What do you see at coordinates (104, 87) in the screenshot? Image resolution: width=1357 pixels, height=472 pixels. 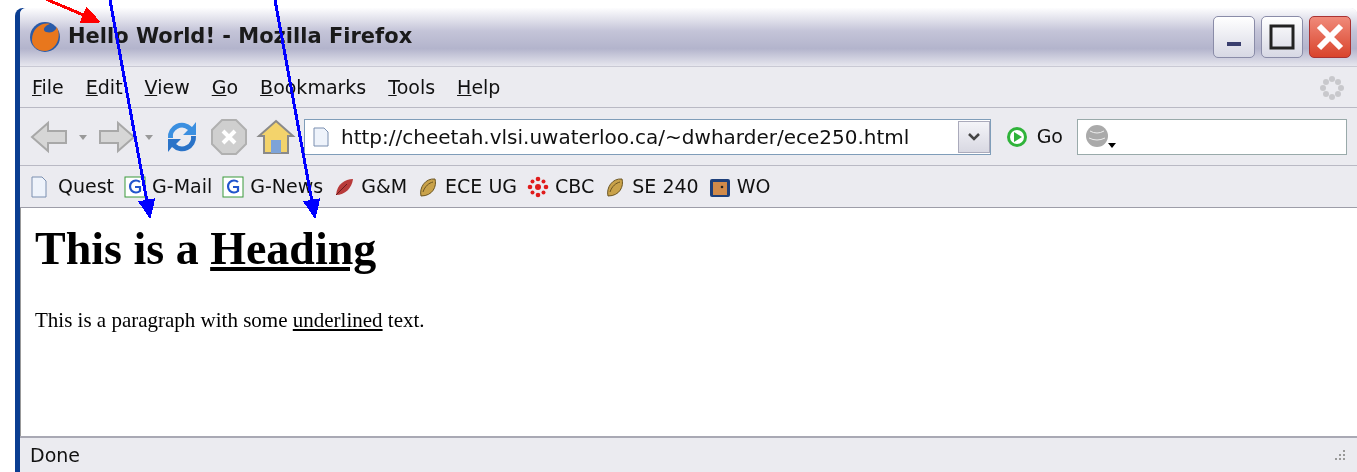 I see `menu-item: Edit` at bounding box center [104, 87].